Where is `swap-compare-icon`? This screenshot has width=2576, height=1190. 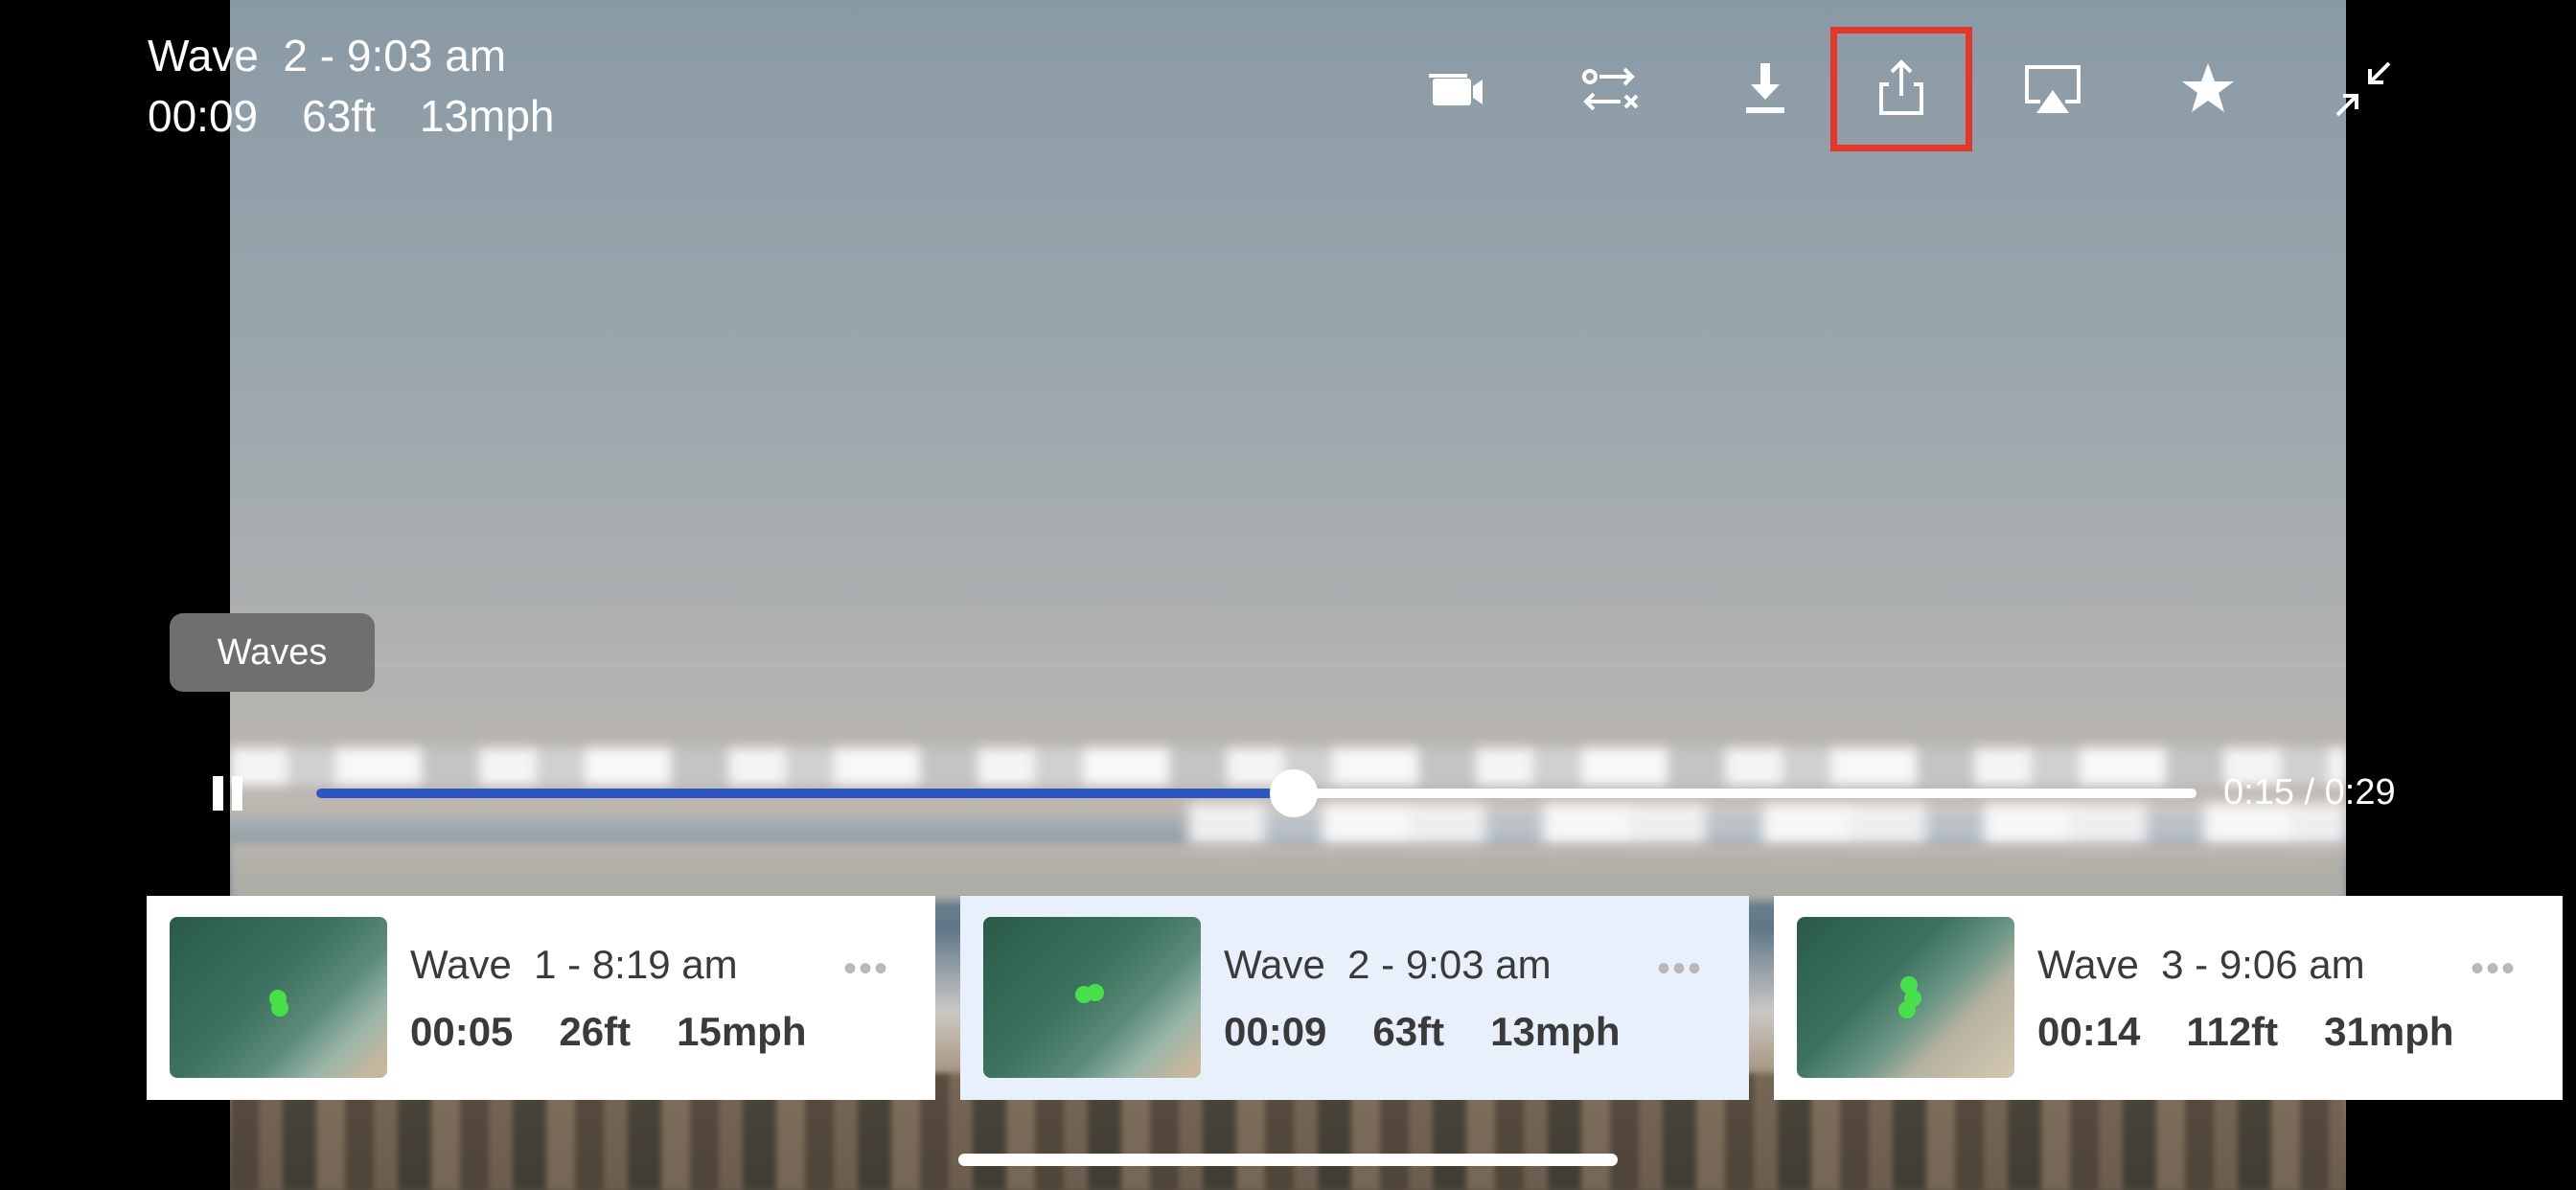
swap-compare-icon is located at coordinates (1610, 89).